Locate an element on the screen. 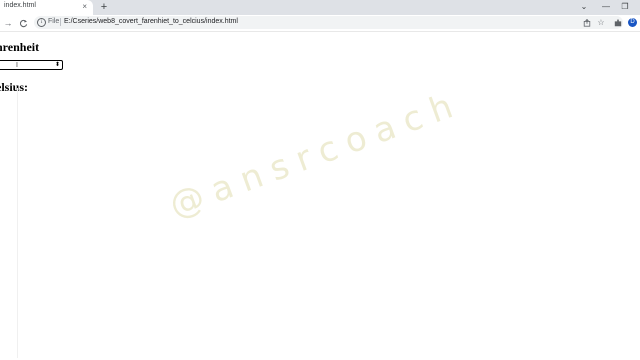 The image size is (640, 360). info-icon: i is located at coordinates (41, 22).